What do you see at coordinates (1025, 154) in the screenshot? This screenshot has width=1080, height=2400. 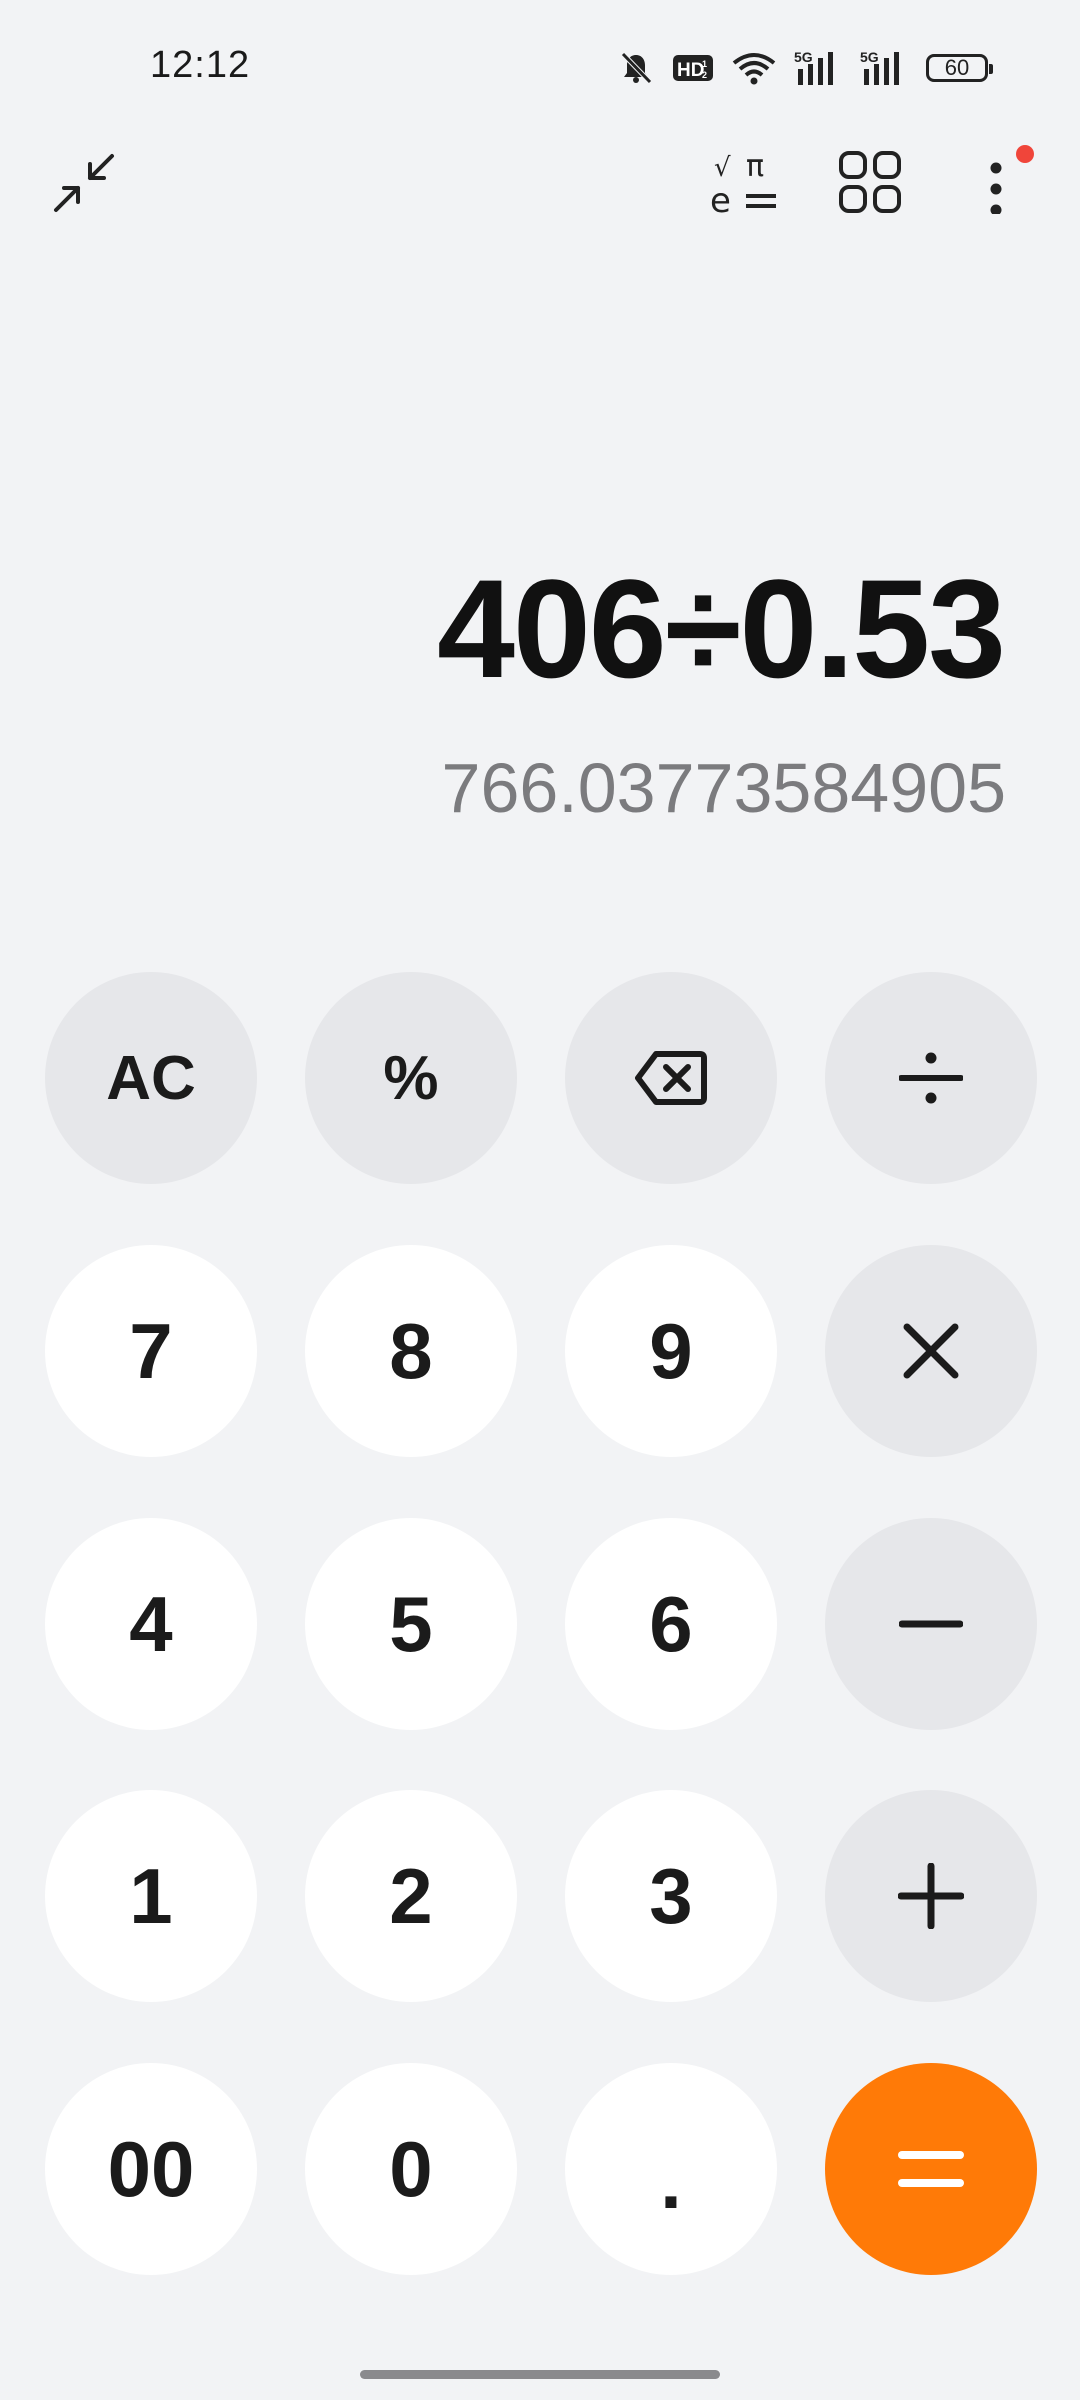 I see `notification-dot` at bounding box center [1025, 154].